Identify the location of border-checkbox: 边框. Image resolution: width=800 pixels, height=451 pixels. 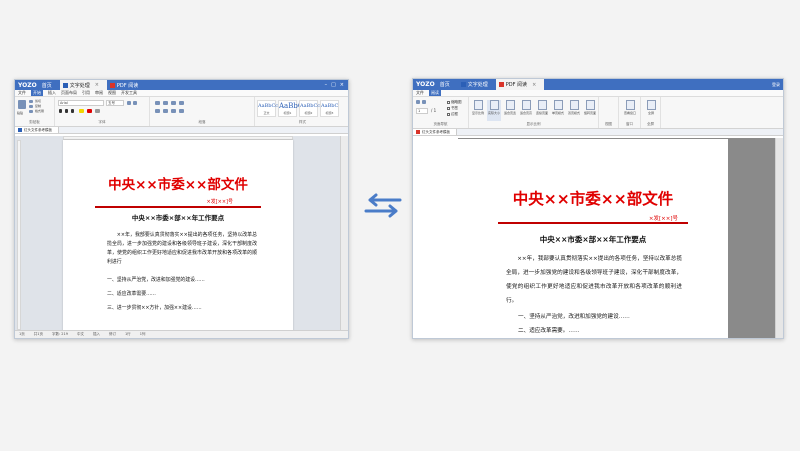
(452, 114).